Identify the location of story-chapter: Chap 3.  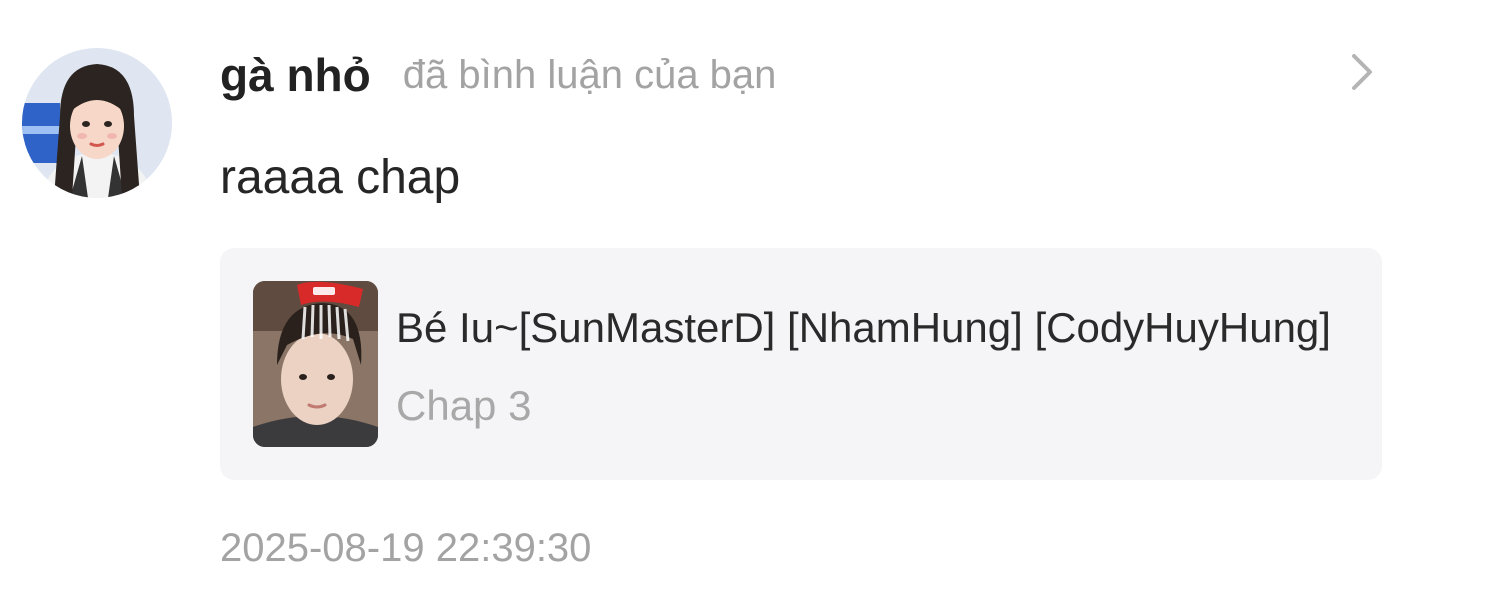
(464, 405).